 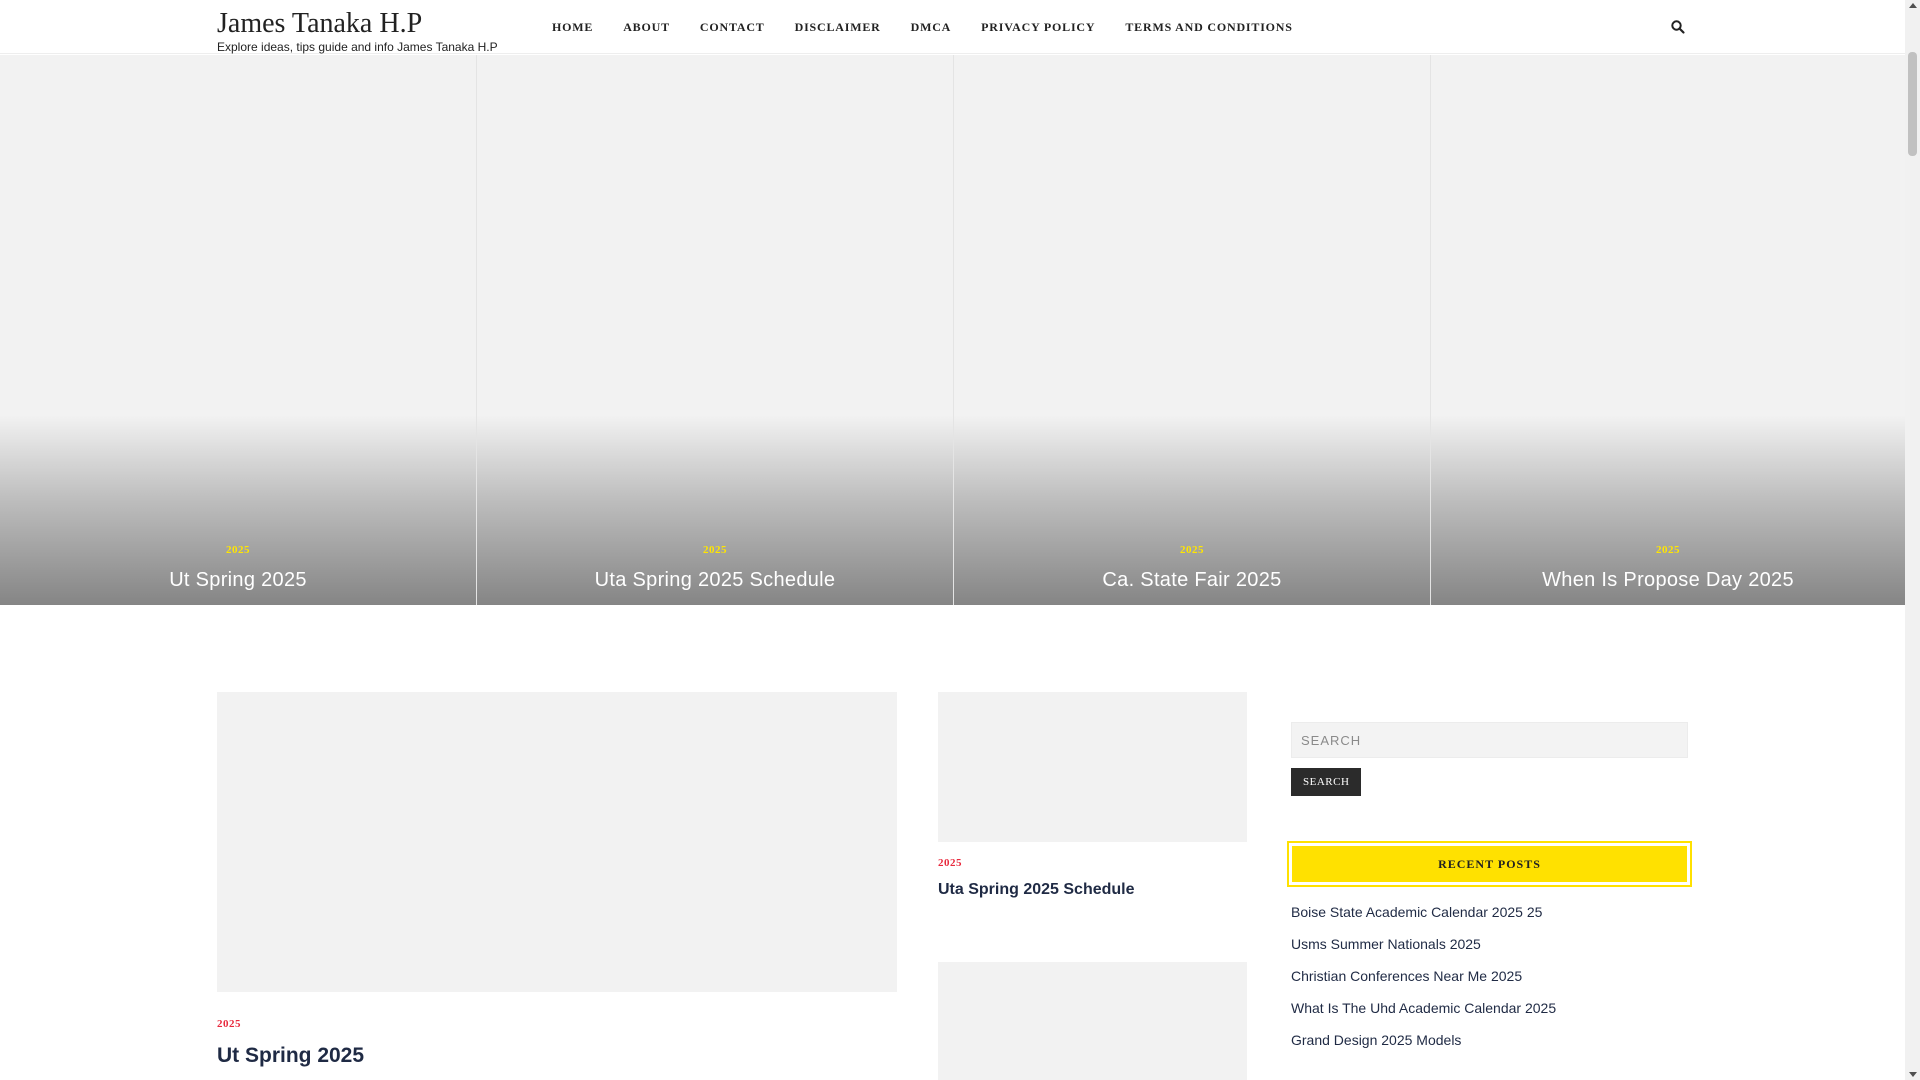 I want to click on post-card-main: 2025 Ut Spring 2025, so click(x=557, y=880).